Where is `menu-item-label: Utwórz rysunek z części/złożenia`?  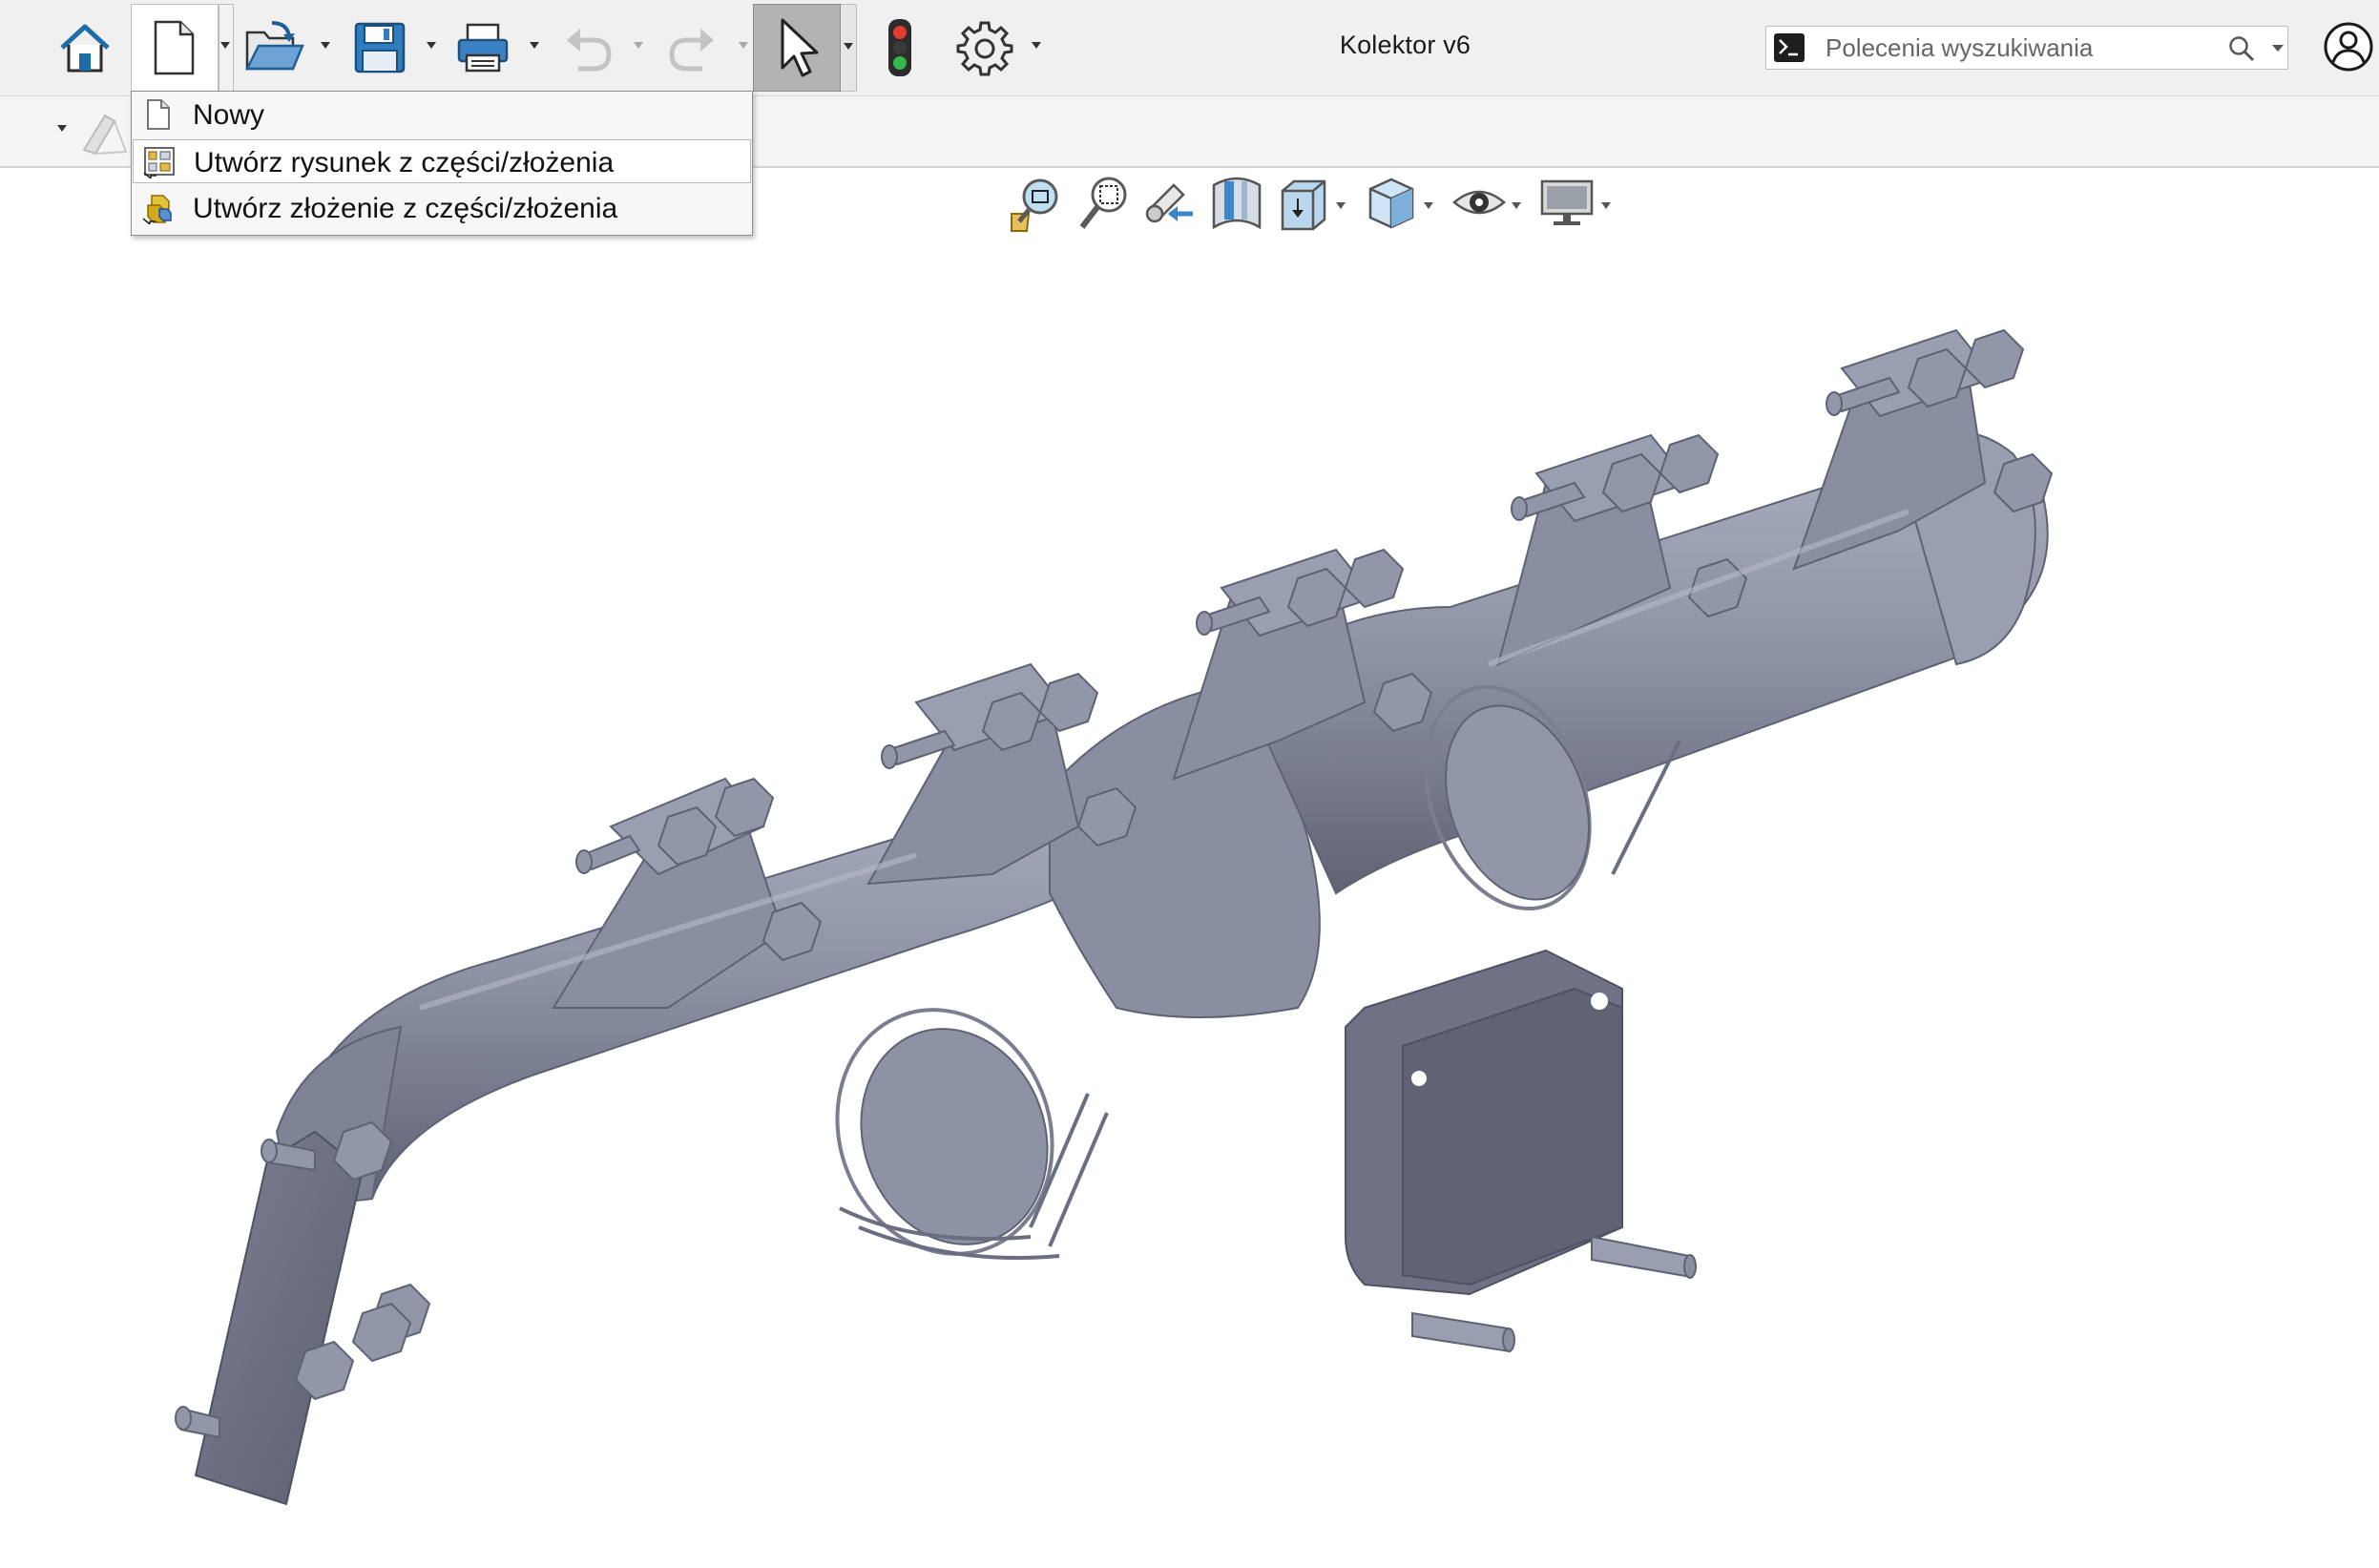
menu-item-label: Utwórz rysunek z części/złożenia is located at coordinates (404, 162).